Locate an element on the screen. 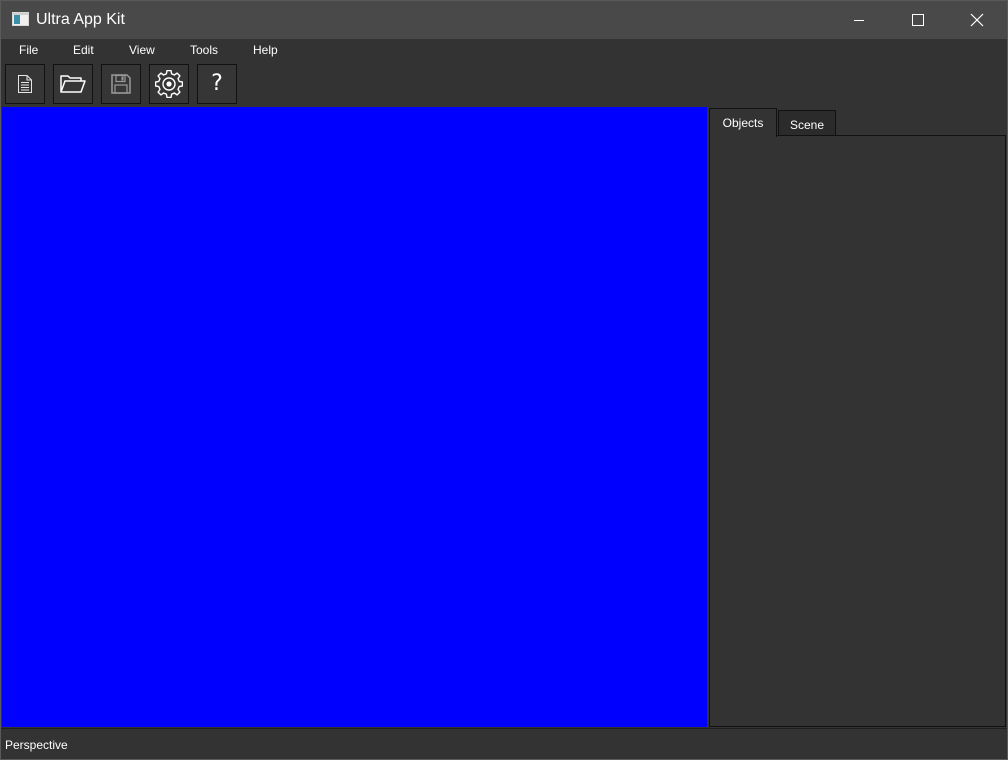  new-button is located at coordinates (25, 84).